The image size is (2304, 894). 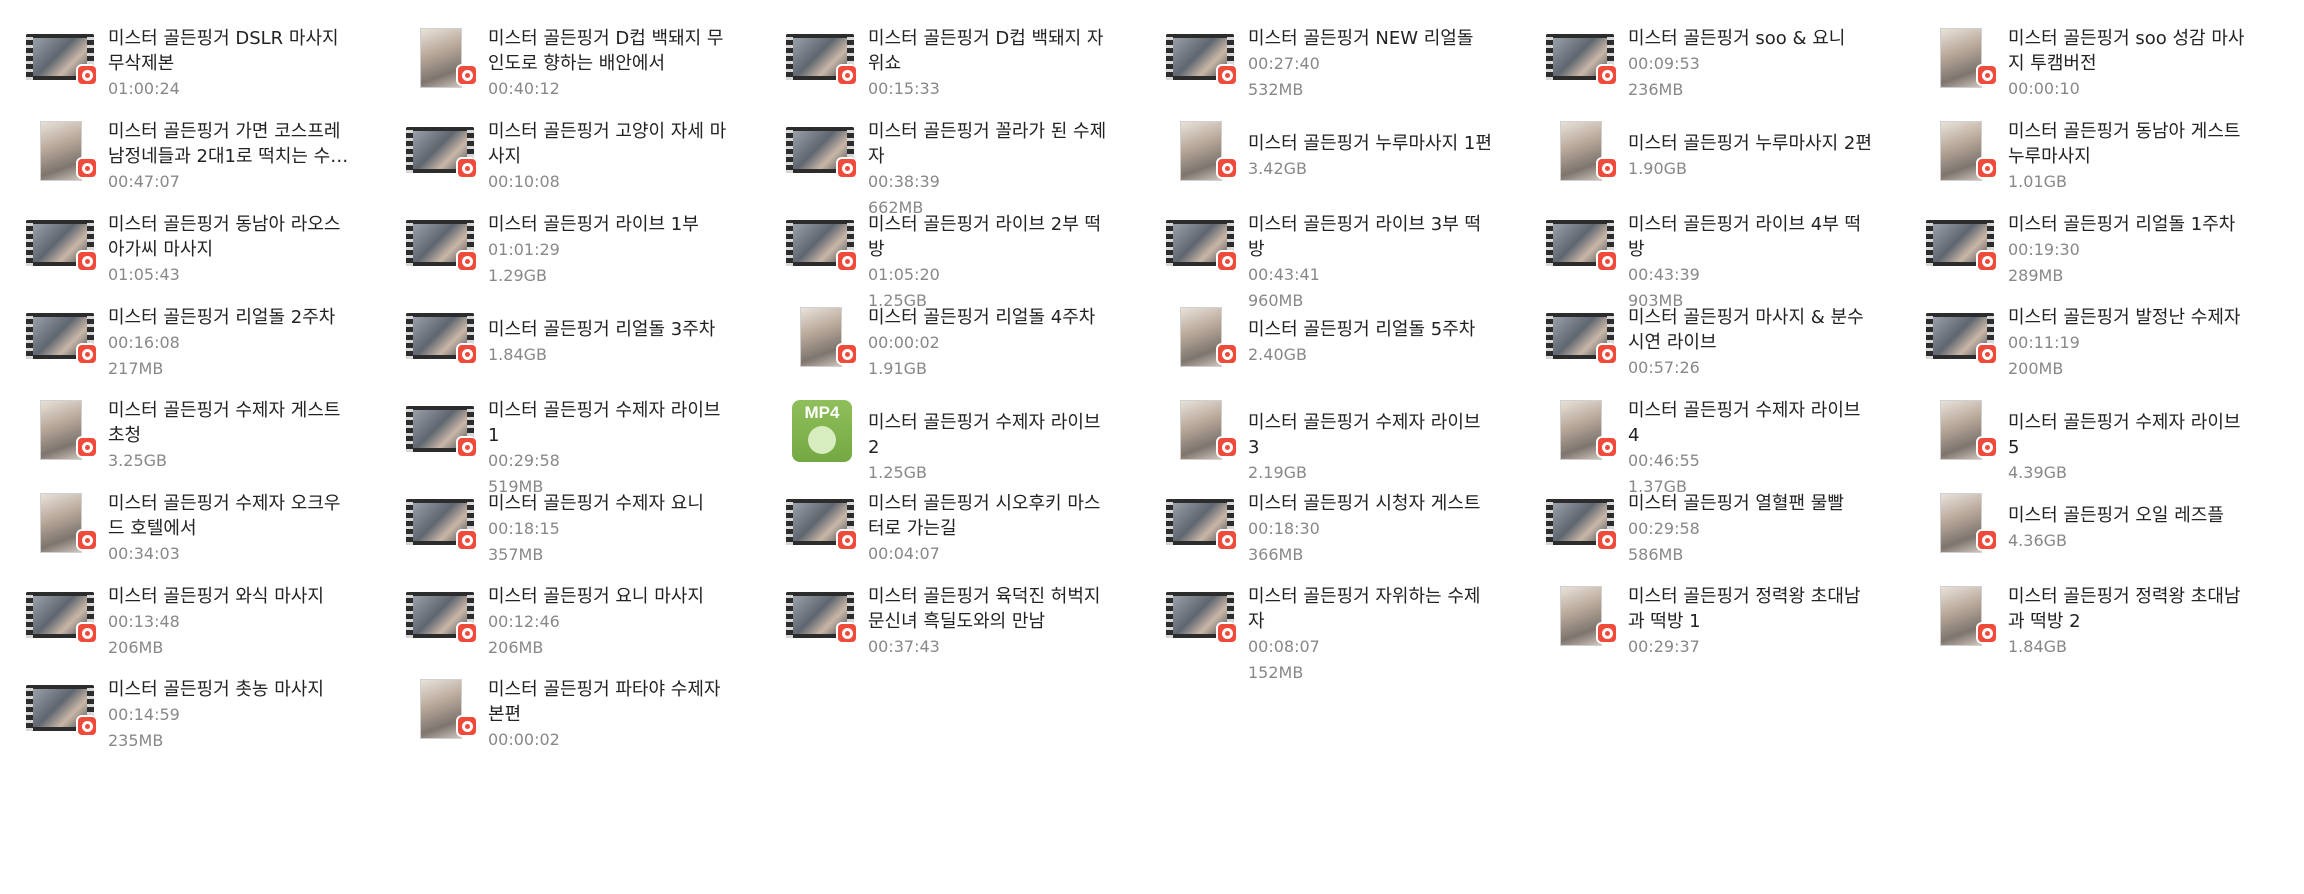 I want to click on file-name: 미스터 골든핑거 육덕진 허벅지 문신녀 흑딜도와의 만남, so click(x=984, y=609).